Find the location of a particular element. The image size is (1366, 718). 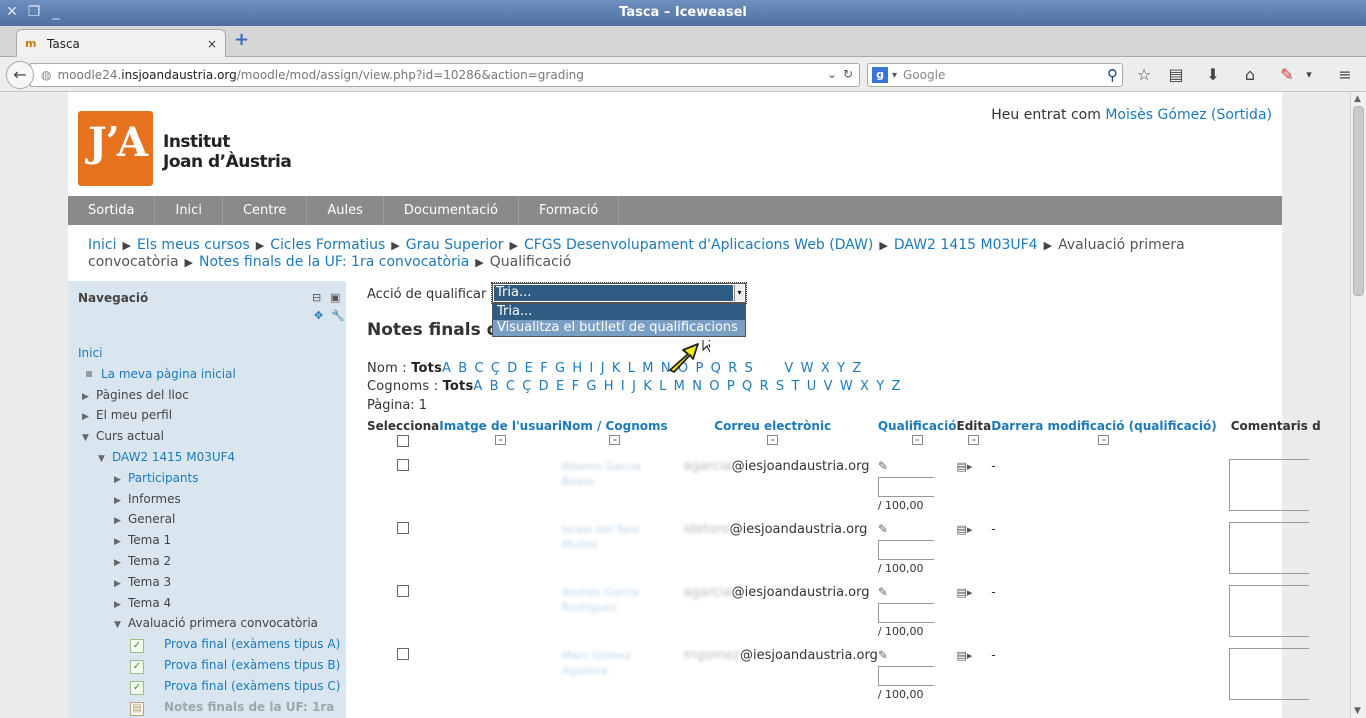

search-icon: ⚲ is located at coordinates (1112, 75).